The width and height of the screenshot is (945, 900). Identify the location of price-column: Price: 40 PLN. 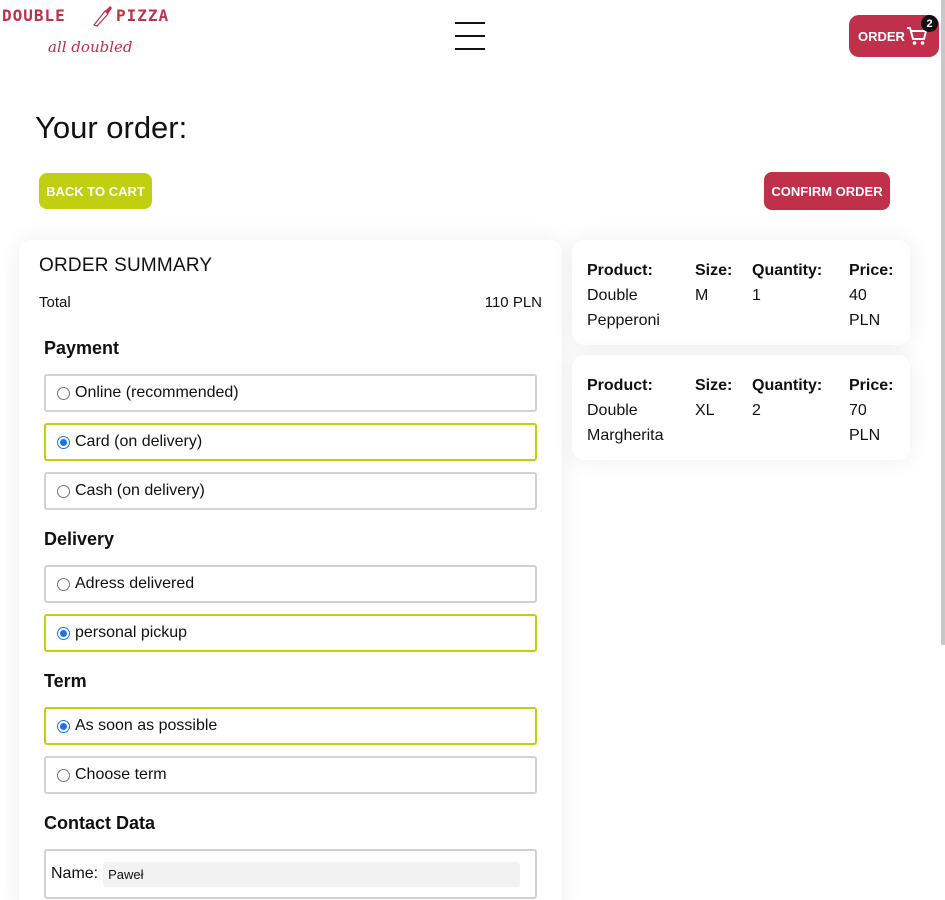
(871, 295).